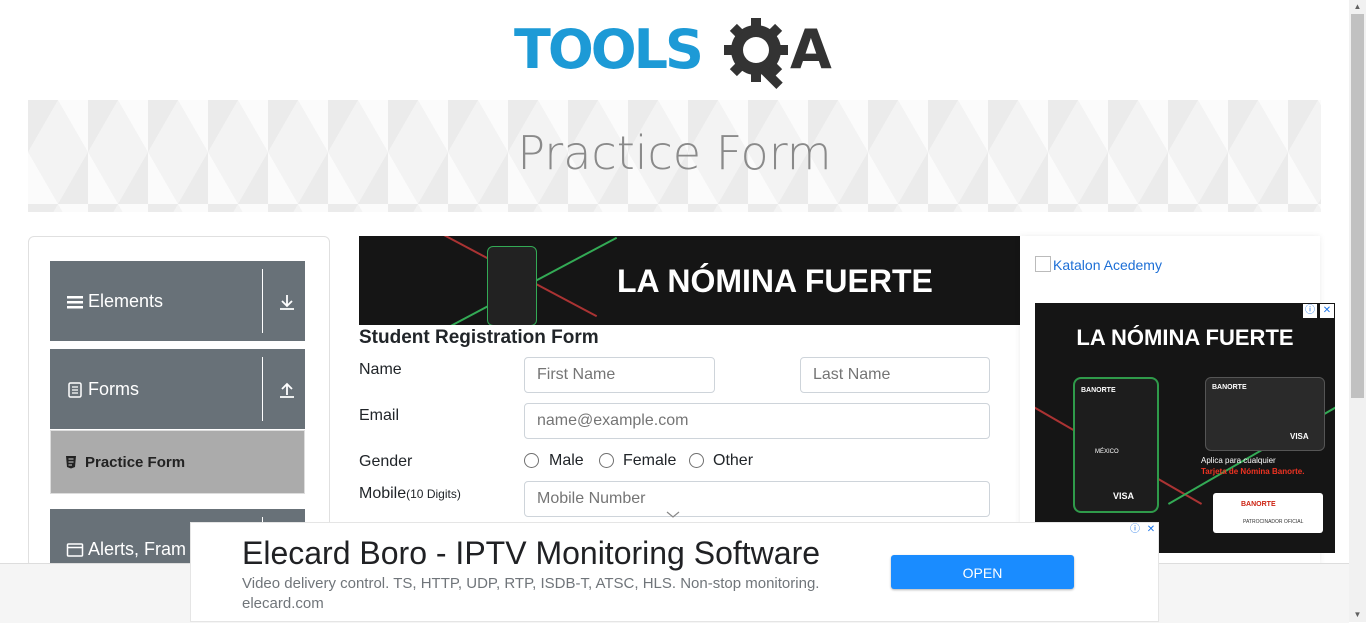  Describe the element at coordinates (283, 603) in the screenshot. I see `ad-url: elecard.com` at that location.